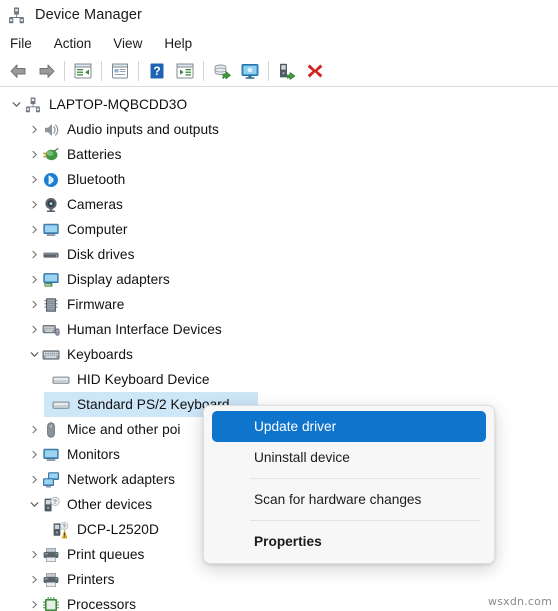 This screenshot has height=611, width=558. Describe the element at coordinates (132, 43) in the screenshot. I see `menu-view: View` at that location.